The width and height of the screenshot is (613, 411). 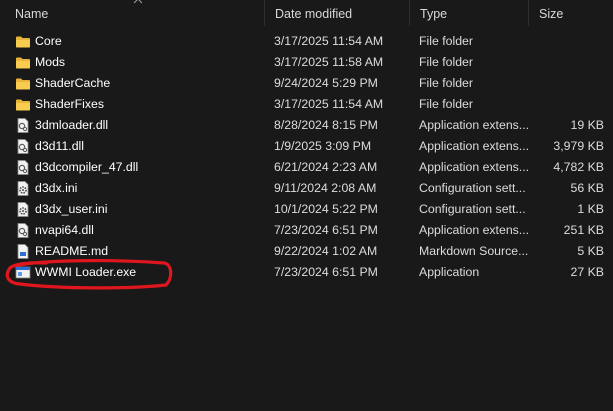 What do you see at coordinates (23, 272) in the screenshot?
I see `exe-file-icon` at bounding box center [23, 272].